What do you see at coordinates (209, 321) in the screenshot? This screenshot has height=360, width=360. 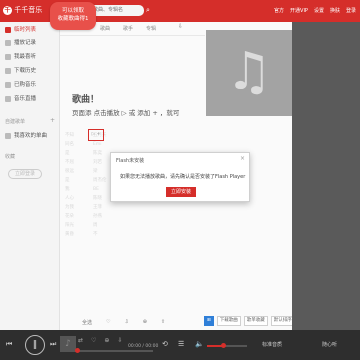 I see `grid-chip-button: ⊞` at bounding box center [209, 321].